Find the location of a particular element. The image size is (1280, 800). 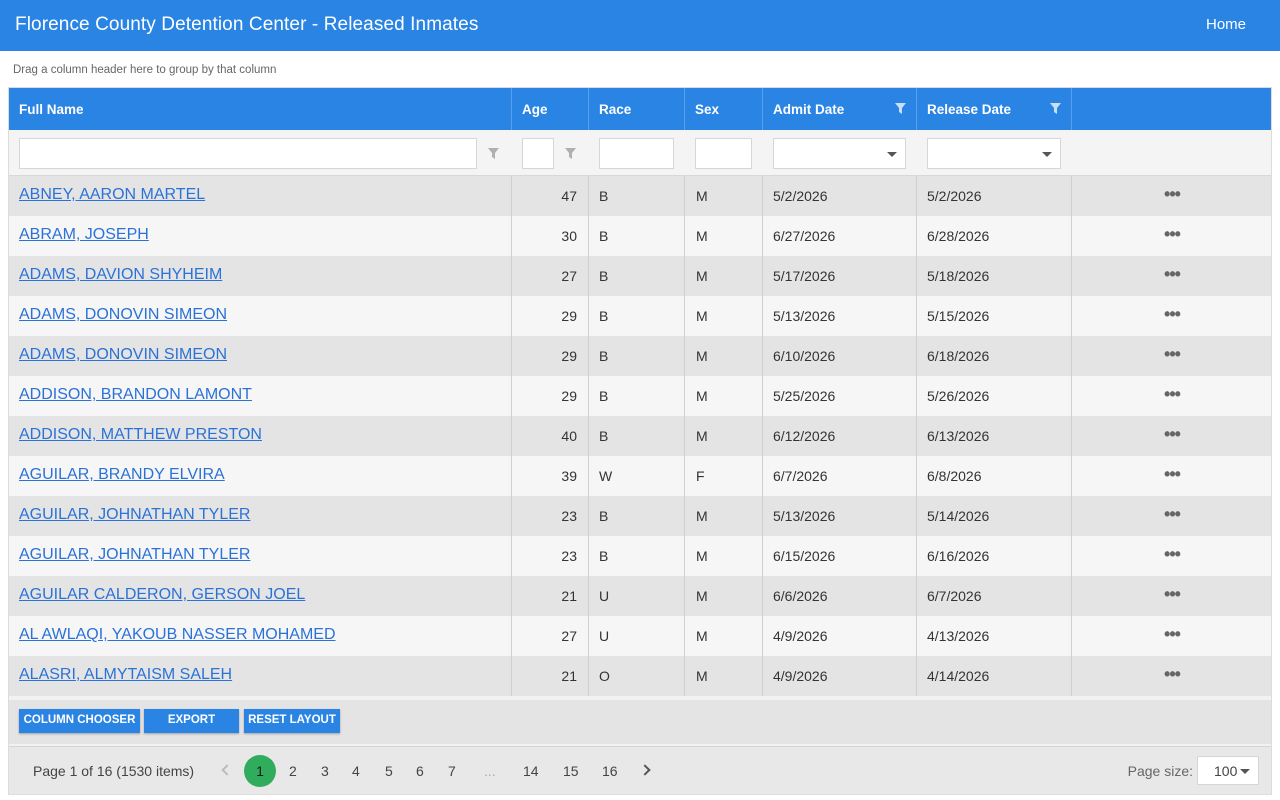

release-date-filter-select is located at coordinates (994, 153).